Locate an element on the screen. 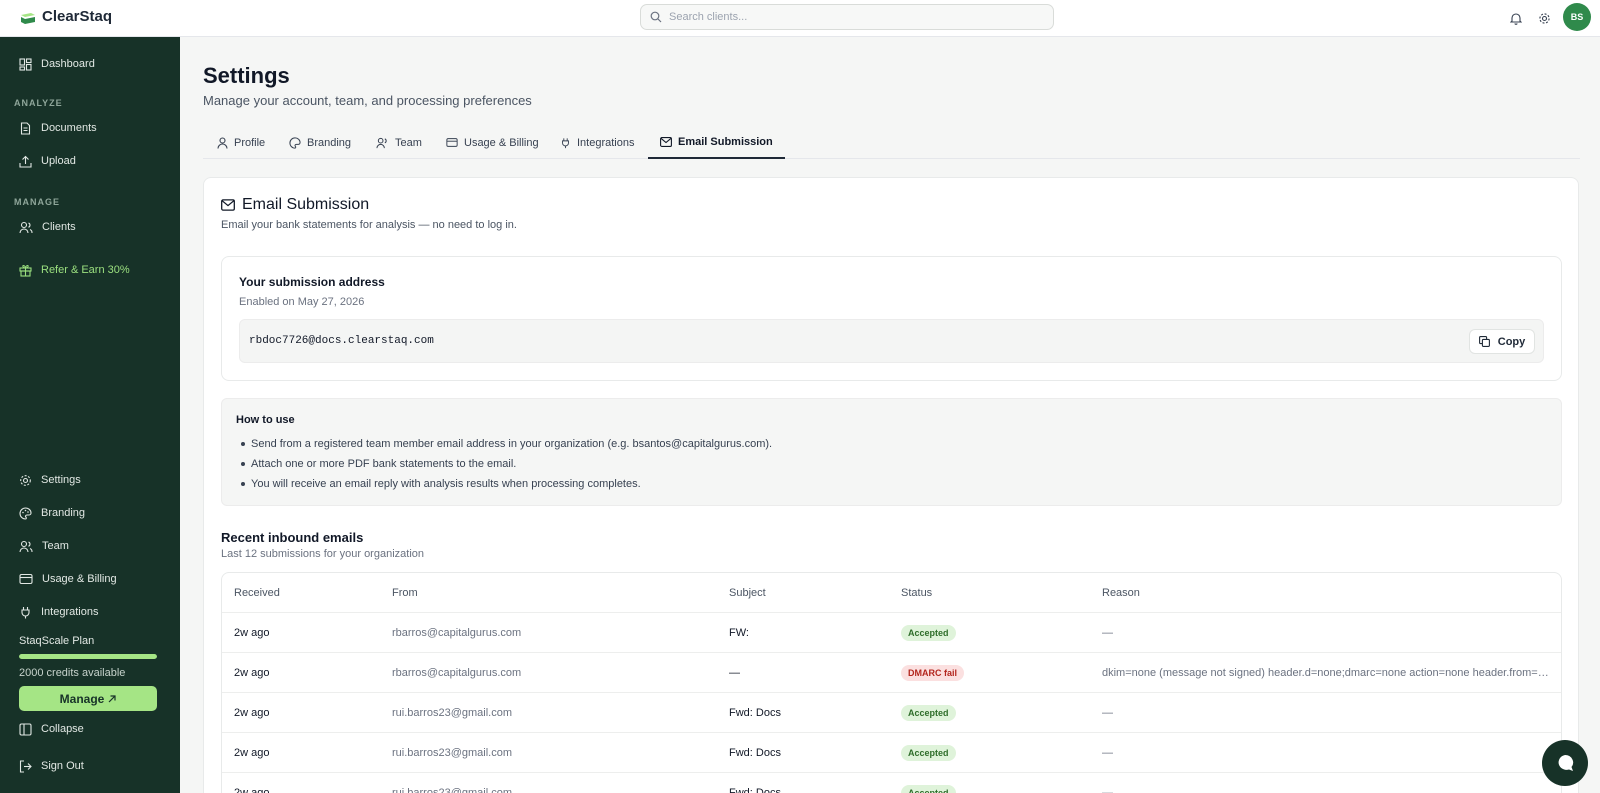 The width and height of the screenshot is (1600, 793). app-logo: ClearStaq is located at coordinates (65, 16).